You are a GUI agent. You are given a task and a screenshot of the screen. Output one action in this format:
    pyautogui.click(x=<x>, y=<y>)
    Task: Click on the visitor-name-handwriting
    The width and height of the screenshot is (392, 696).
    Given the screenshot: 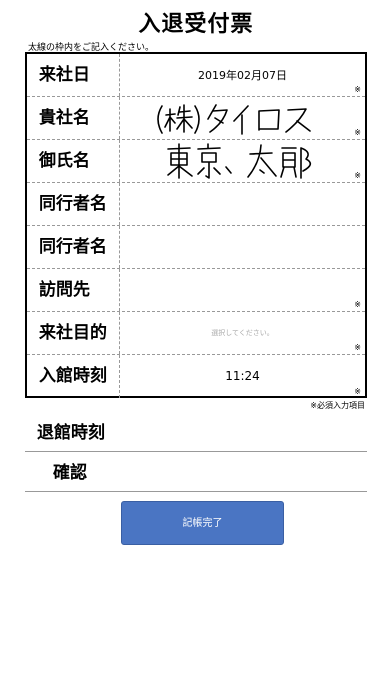 What is the action you would take?
    pyautogui.click(x=239, y=161)
    